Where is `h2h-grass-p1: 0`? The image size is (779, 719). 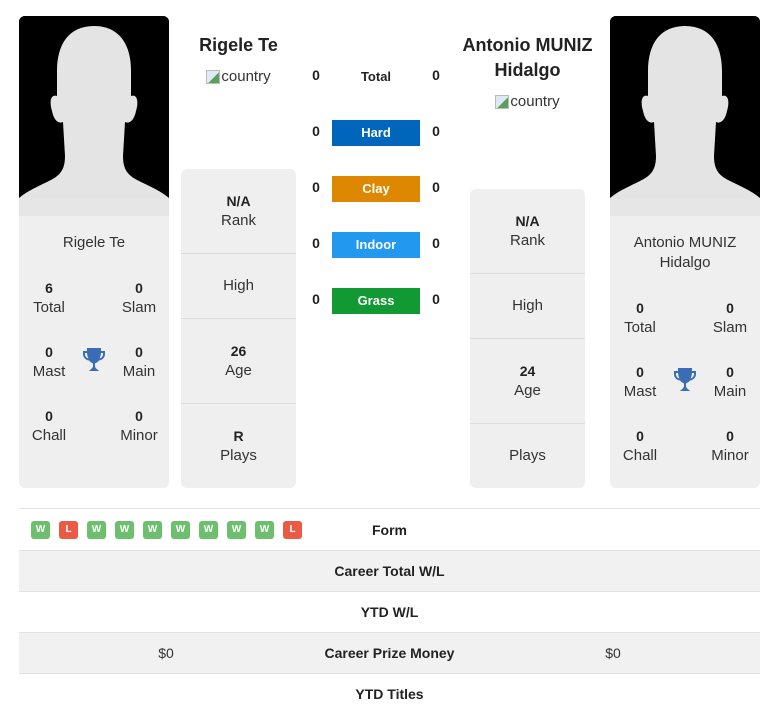 h2h-grass-p1: 0 is located at coordinates (316, 299).